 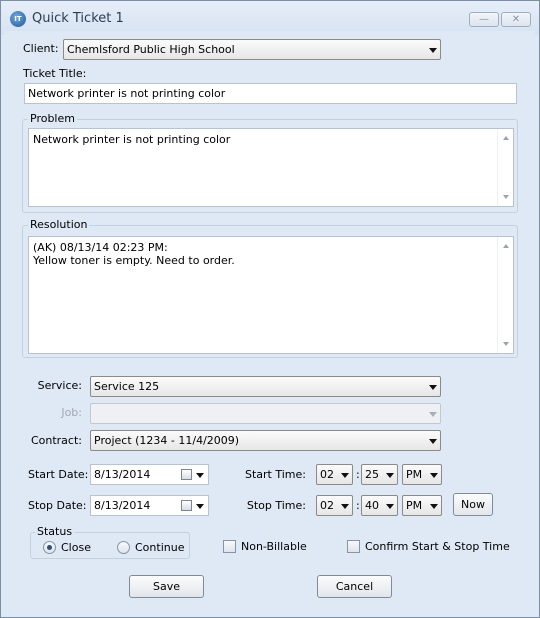 I want to click on problem-scrollbar, so click(x=505, y=167).